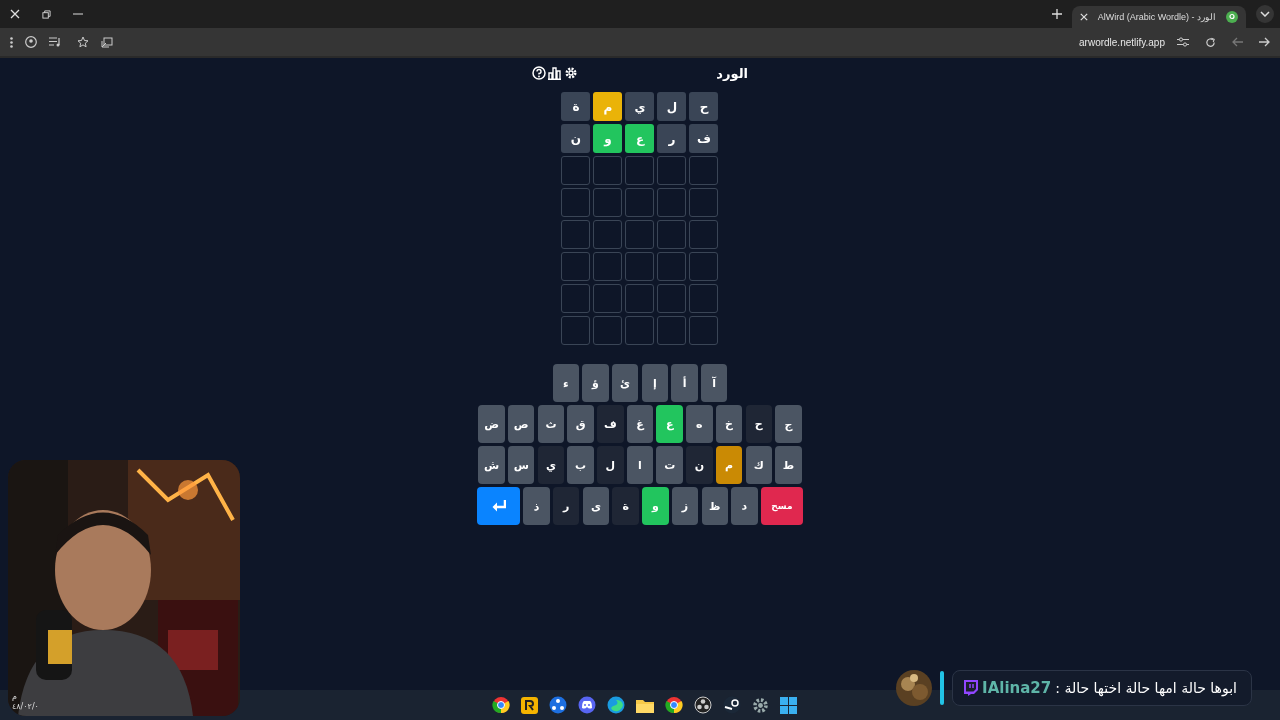 The height and width of the screenshot is (720, 1280). What do you see at coordinates (608, 106) in the screenshot?
I see `letter-tile: م` at bounding box center [608, 106].